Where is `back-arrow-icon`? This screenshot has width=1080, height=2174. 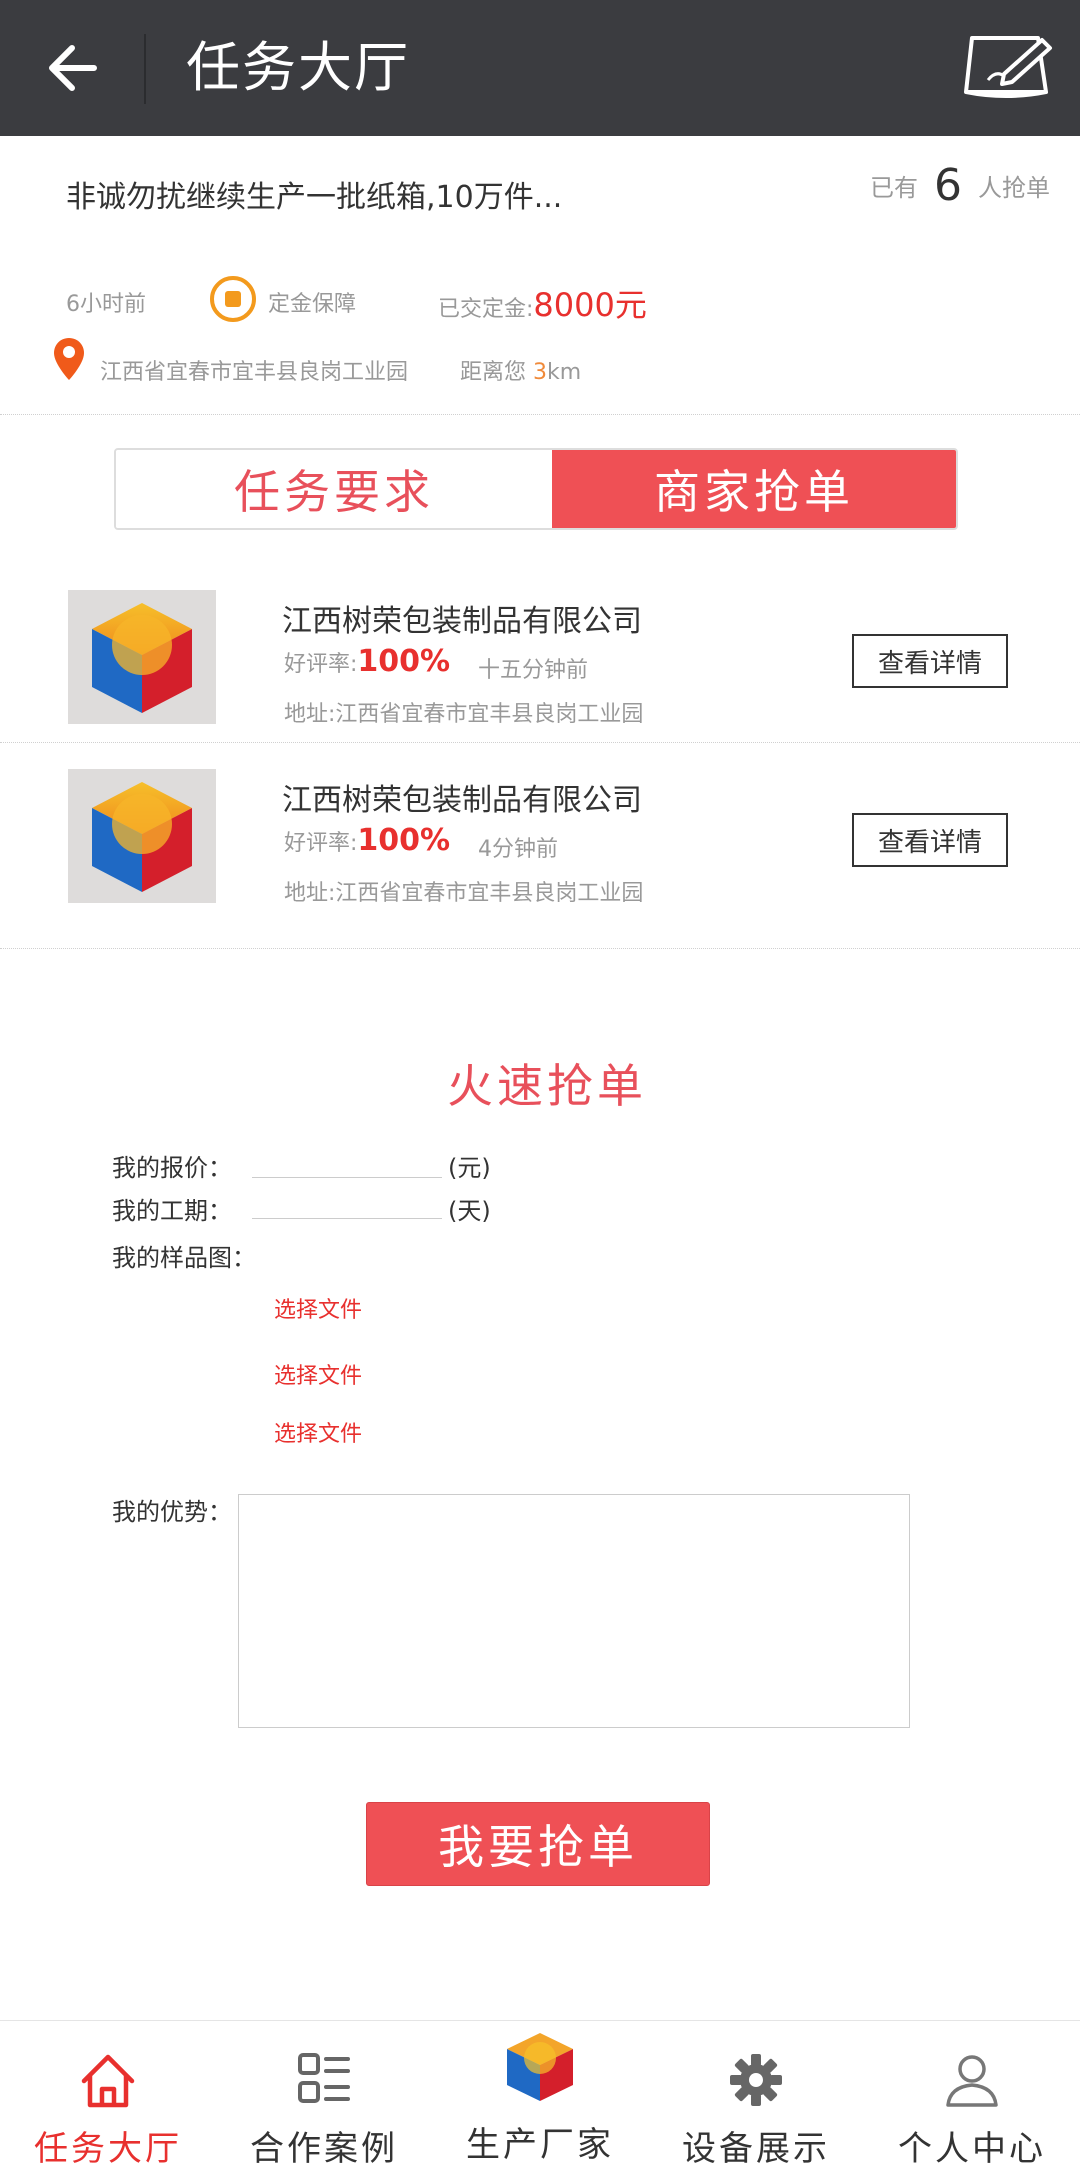
back-arrow-icon is located at coordinates (73, 68).